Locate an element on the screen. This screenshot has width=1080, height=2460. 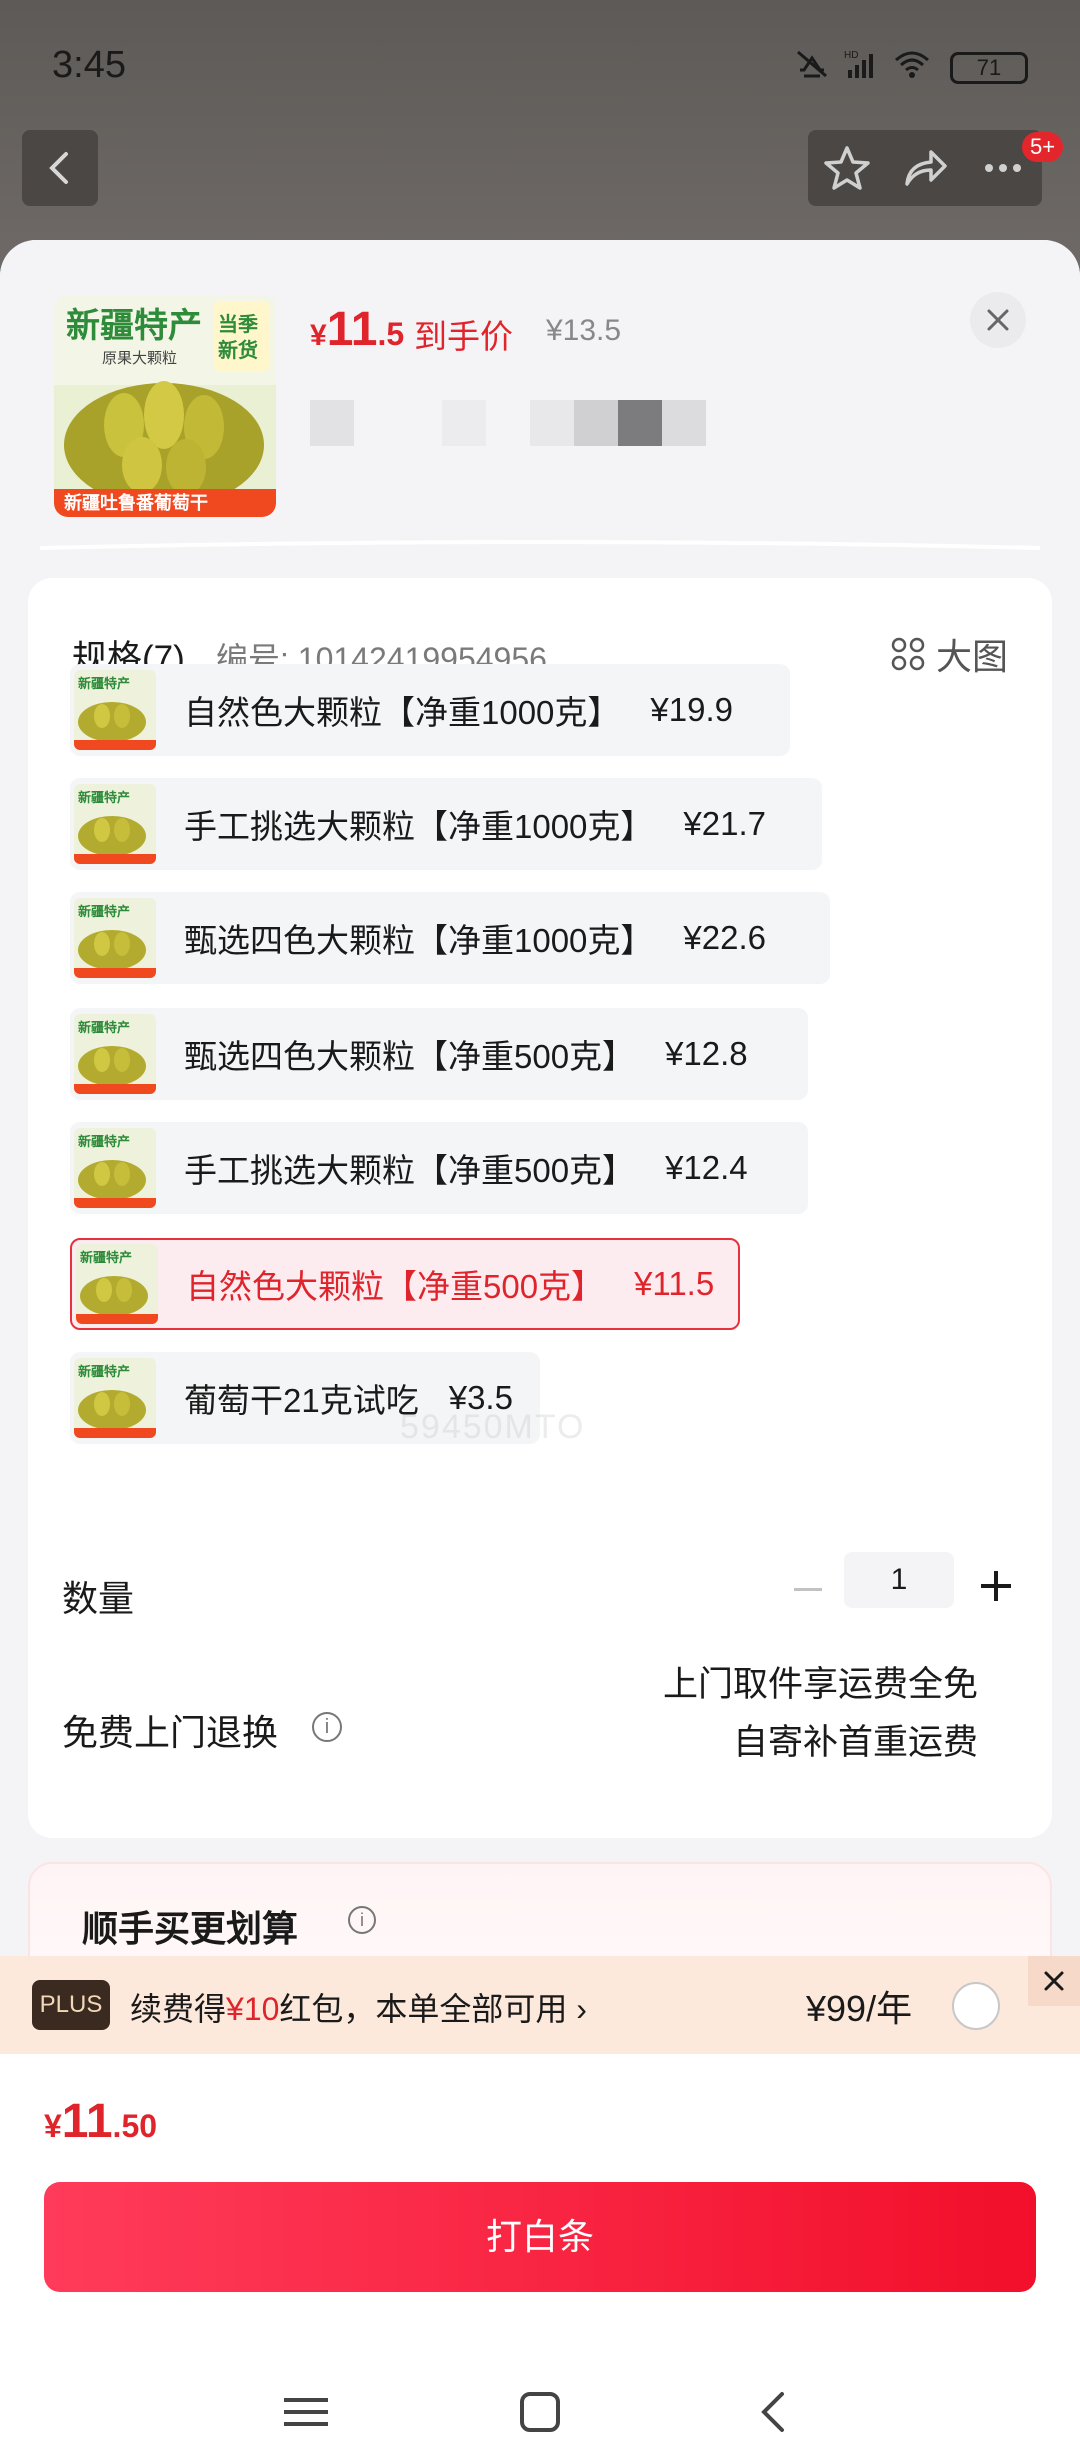
option-price: ¥19.9 is located at coordinates (692, 709).